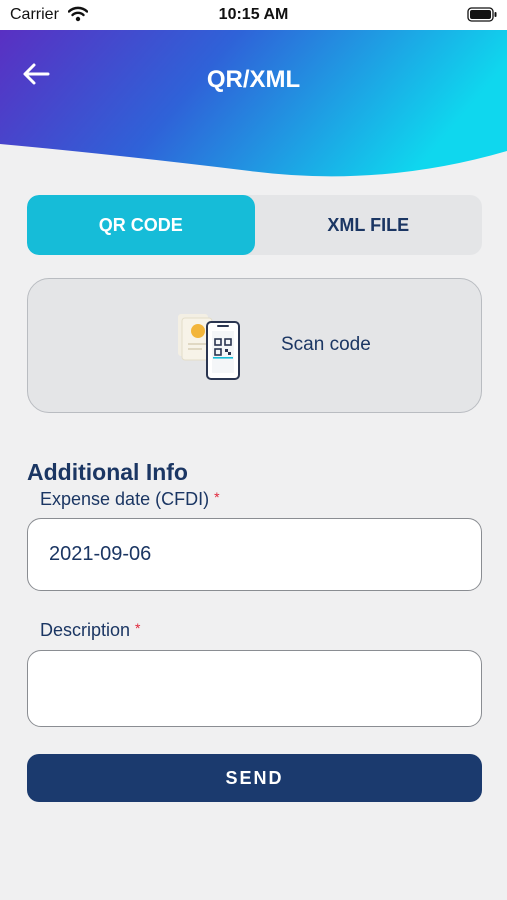  I want to click on expense-date-label: Expense date (CFDI) *, so click(130, 499).